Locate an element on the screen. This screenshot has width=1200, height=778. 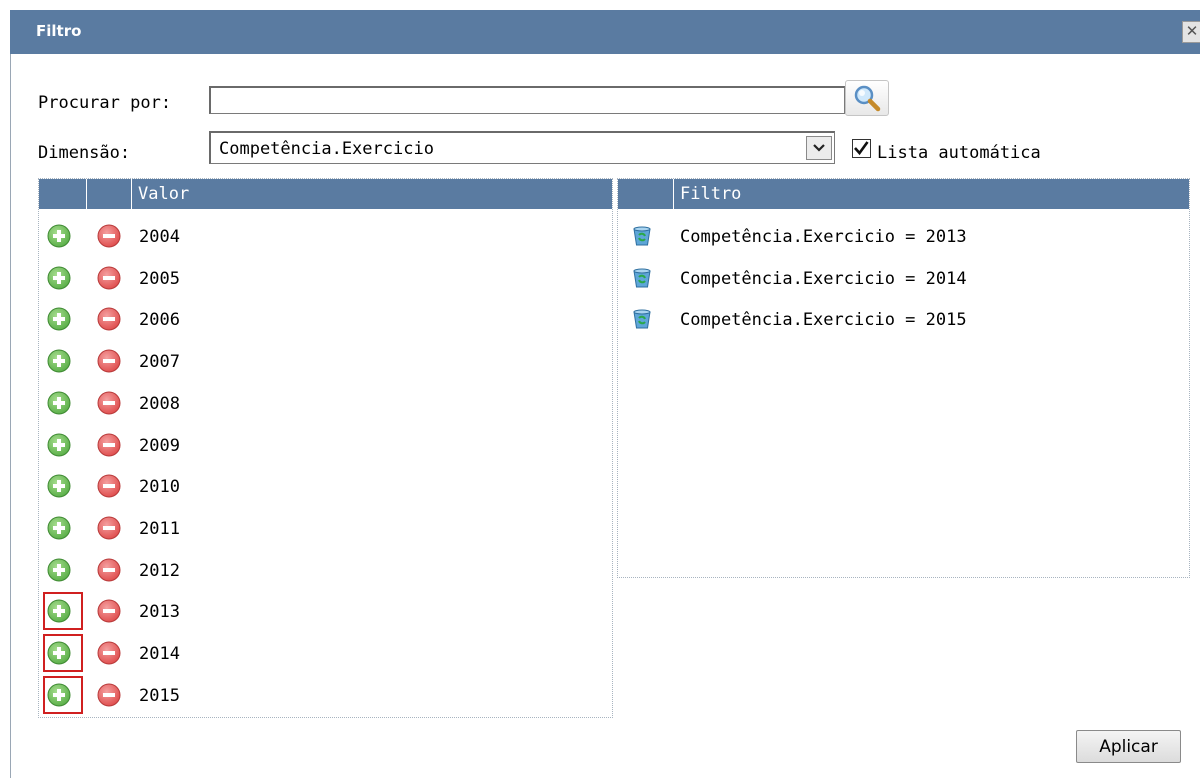
dropdown-arrow-button is located at coordinates (819, 148).